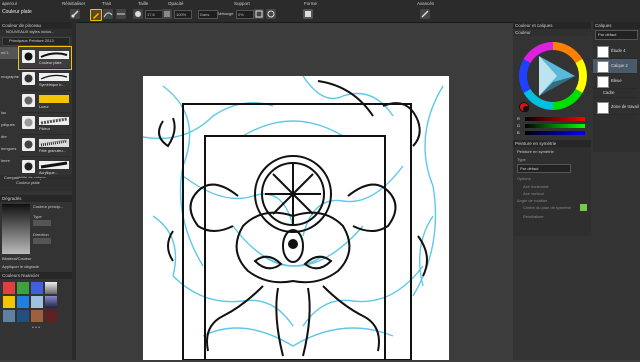 This screenshot has height=362, width=640. I want to click on palette-grid, so click(36, 302).